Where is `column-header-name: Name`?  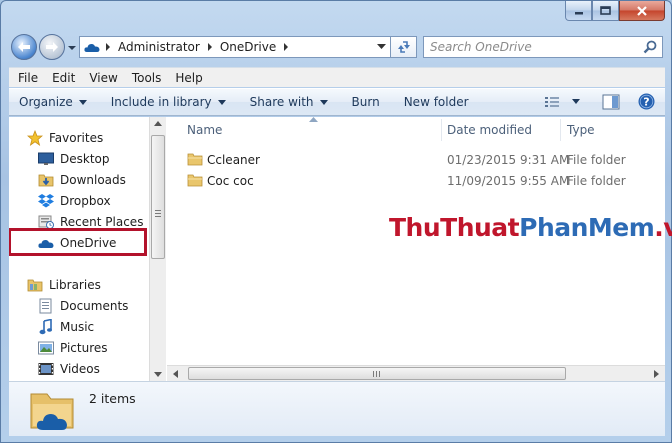
column-header-name: Name is located at coordinates (204, 130).